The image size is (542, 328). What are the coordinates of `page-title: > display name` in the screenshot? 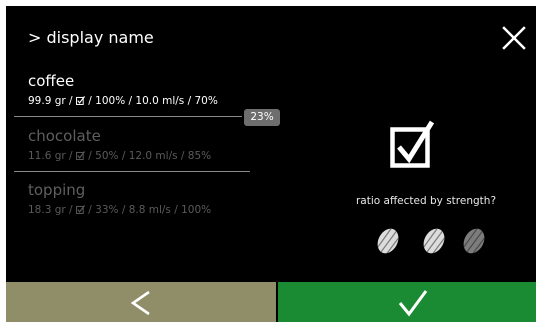 It's located at (91, 37).